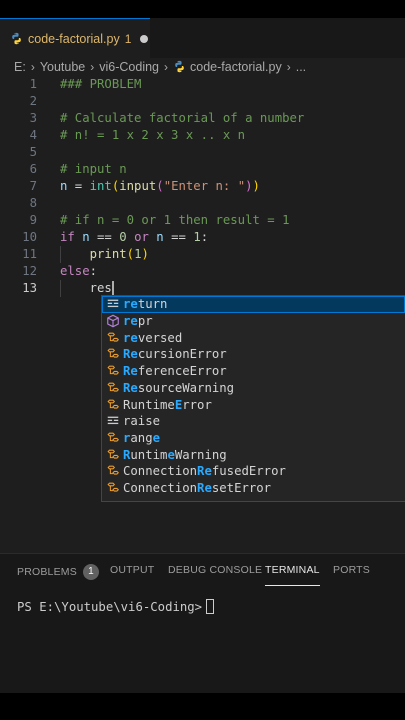  Describe the element at coordinates (236, 67) in the screenshot. I see `breadcrumb-file: code-factorial.py` at that location.